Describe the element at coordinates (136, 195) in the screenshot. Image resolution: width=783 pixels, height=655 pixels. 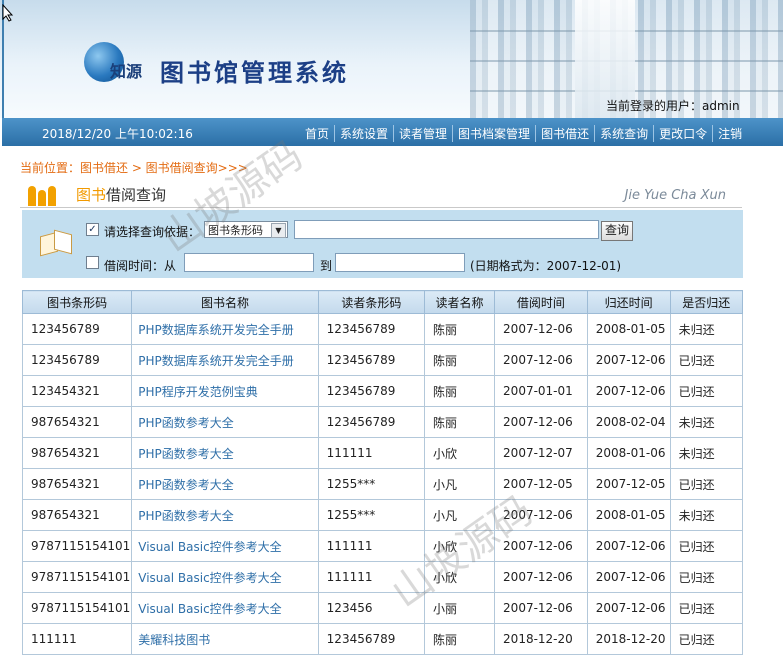
I see `page-title-rest: 借阅查询` at that location.